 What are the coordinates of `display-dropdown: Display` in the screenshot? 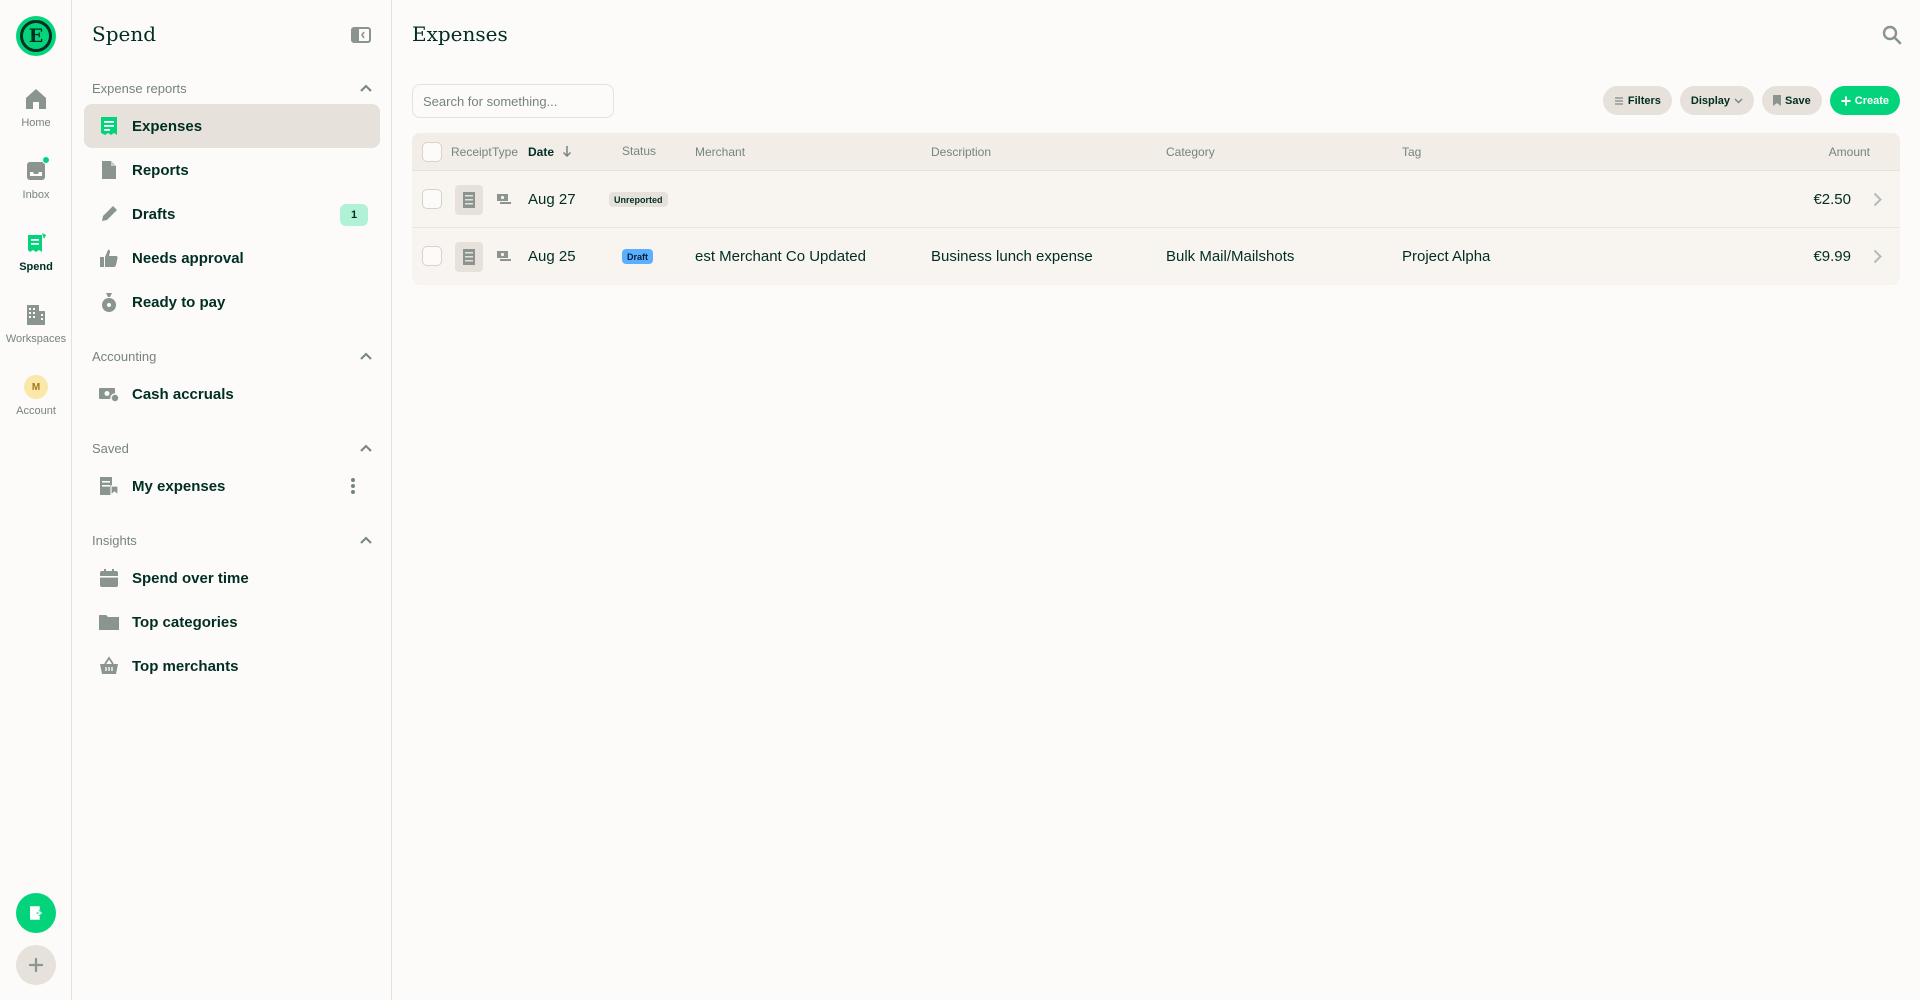 It's located at (1717, 100).